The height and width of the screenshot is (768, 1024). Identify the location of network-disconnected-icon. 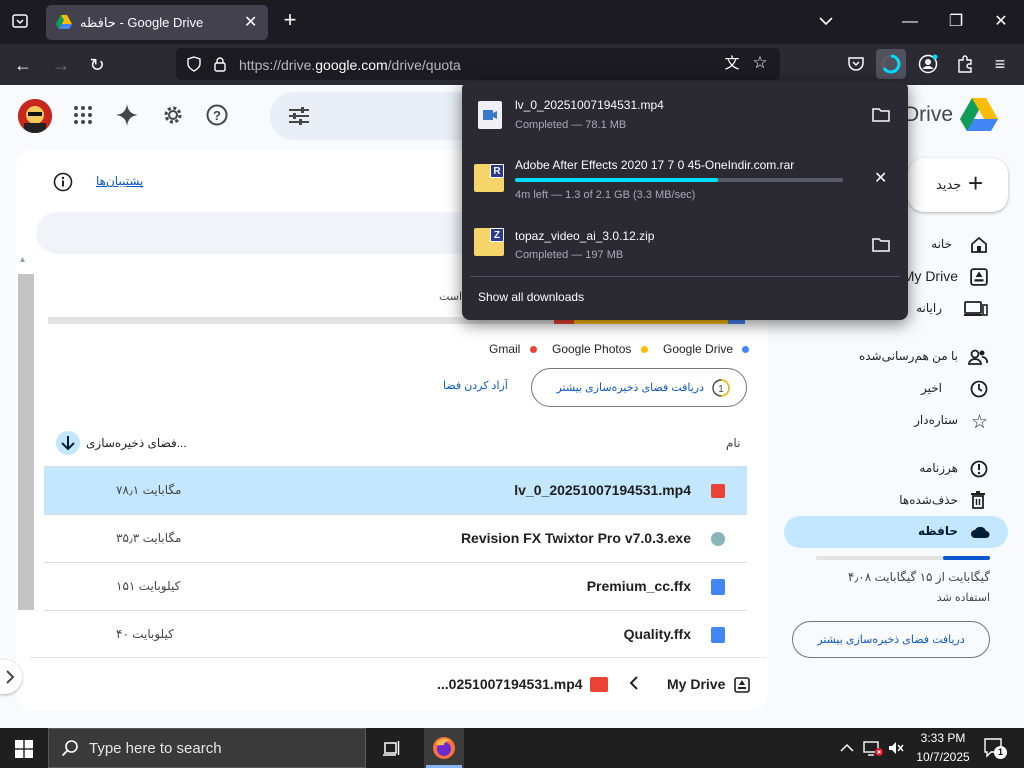
(873, 750).